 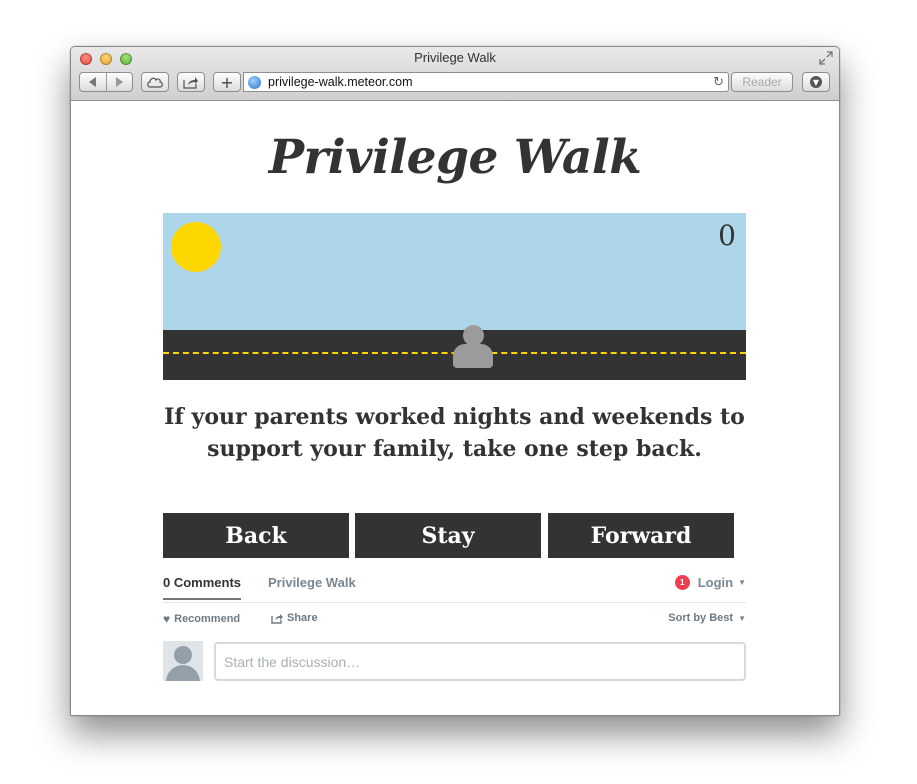 I want to click on sort-label: Sort by Best, so click(x=701, y=618).